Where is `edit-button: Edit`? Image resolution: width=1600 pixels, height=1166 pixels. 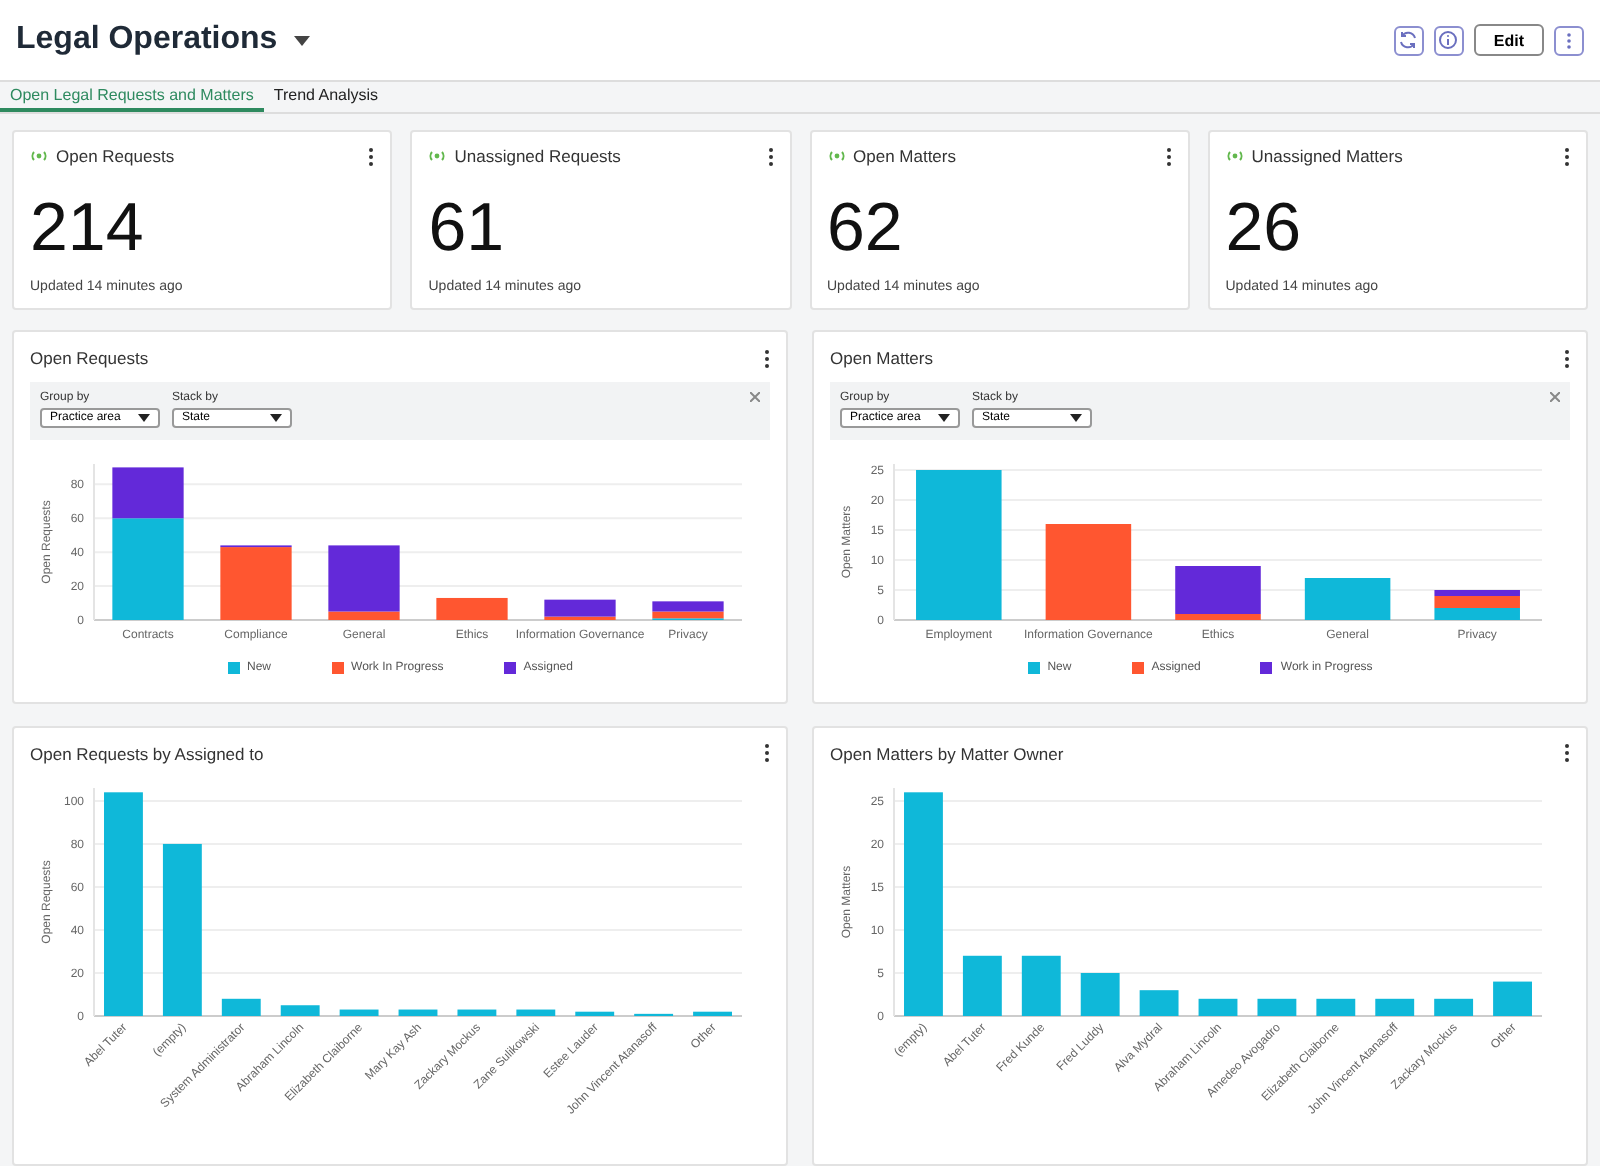 edit-button: Edit is located at coordinates (1508, 40).